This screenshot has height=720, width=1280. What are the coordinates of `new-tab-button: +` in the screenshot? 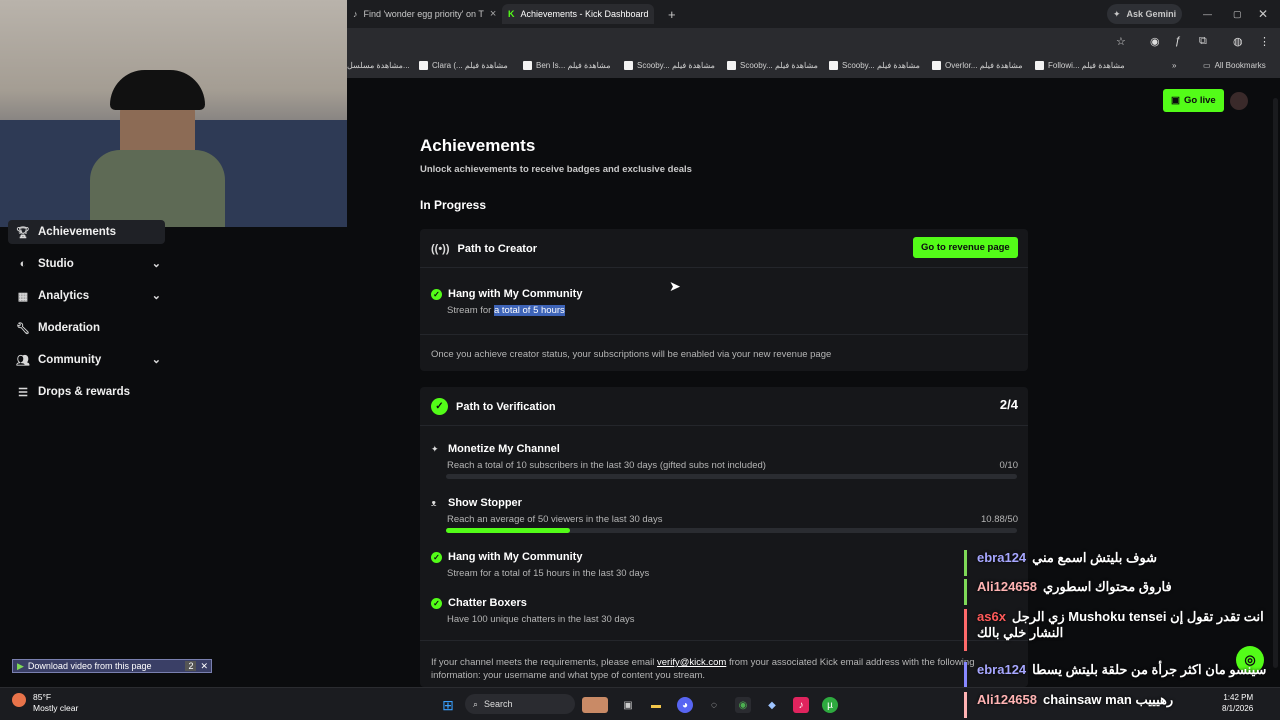 It's located at (672, 14).